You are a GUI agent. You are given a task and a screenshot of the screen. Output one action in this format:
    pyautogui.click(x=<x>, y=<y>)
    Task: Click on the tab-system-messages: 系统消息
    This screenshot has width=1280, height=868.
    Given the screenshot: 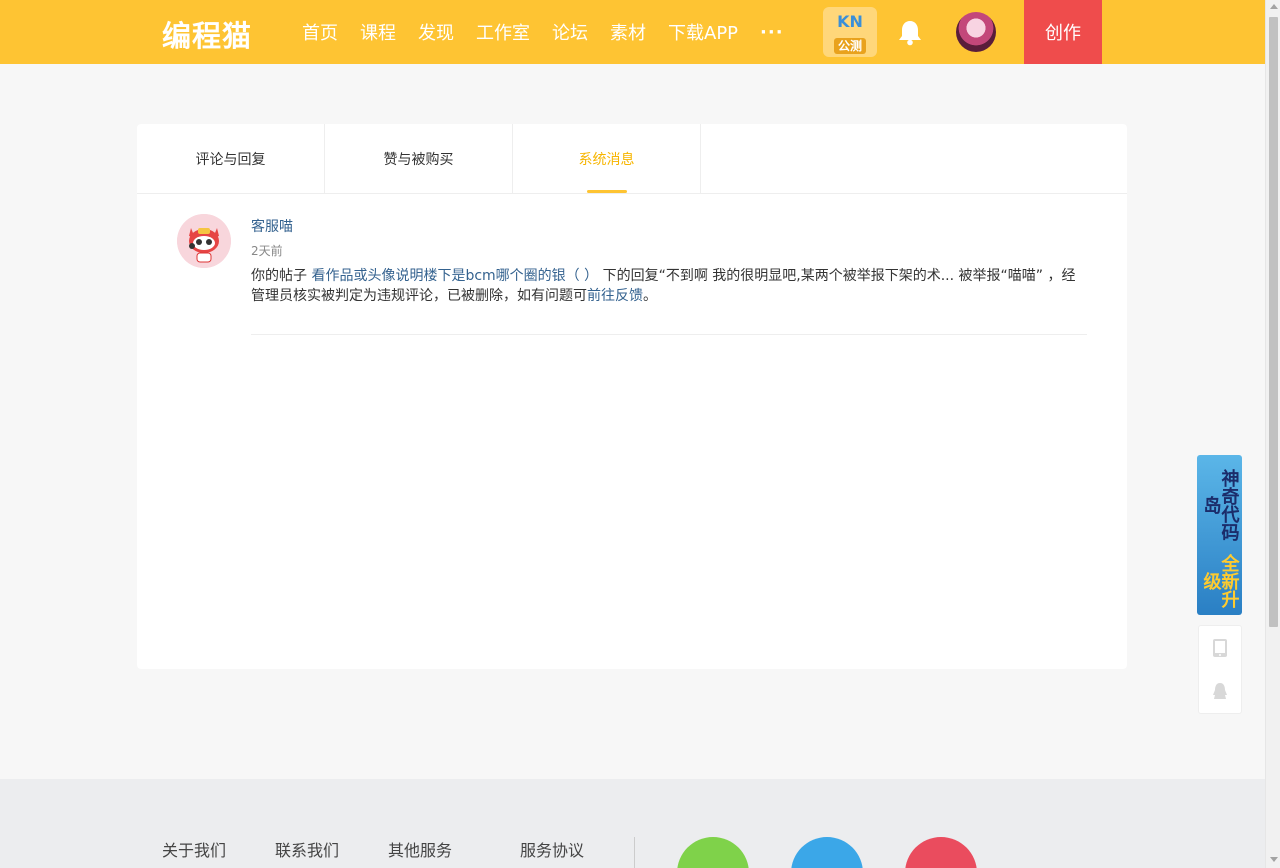 What is the action you would take?
    pyautogui.click(x=607, y=158)
    